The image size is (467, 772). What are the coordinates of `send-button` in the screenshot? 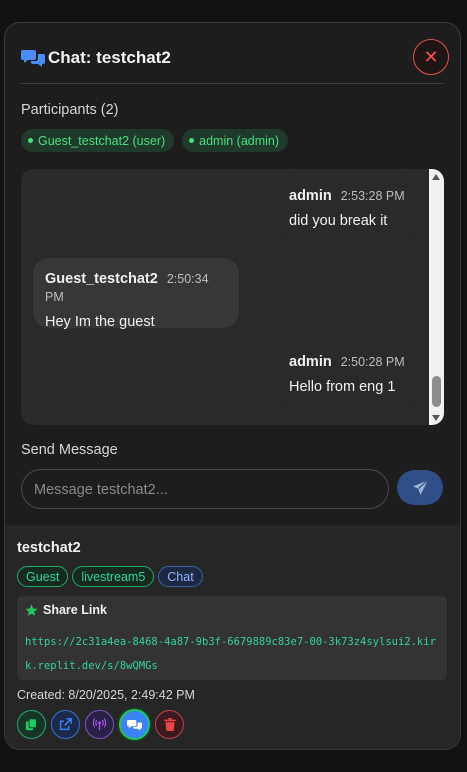 It's located at (420, 487).